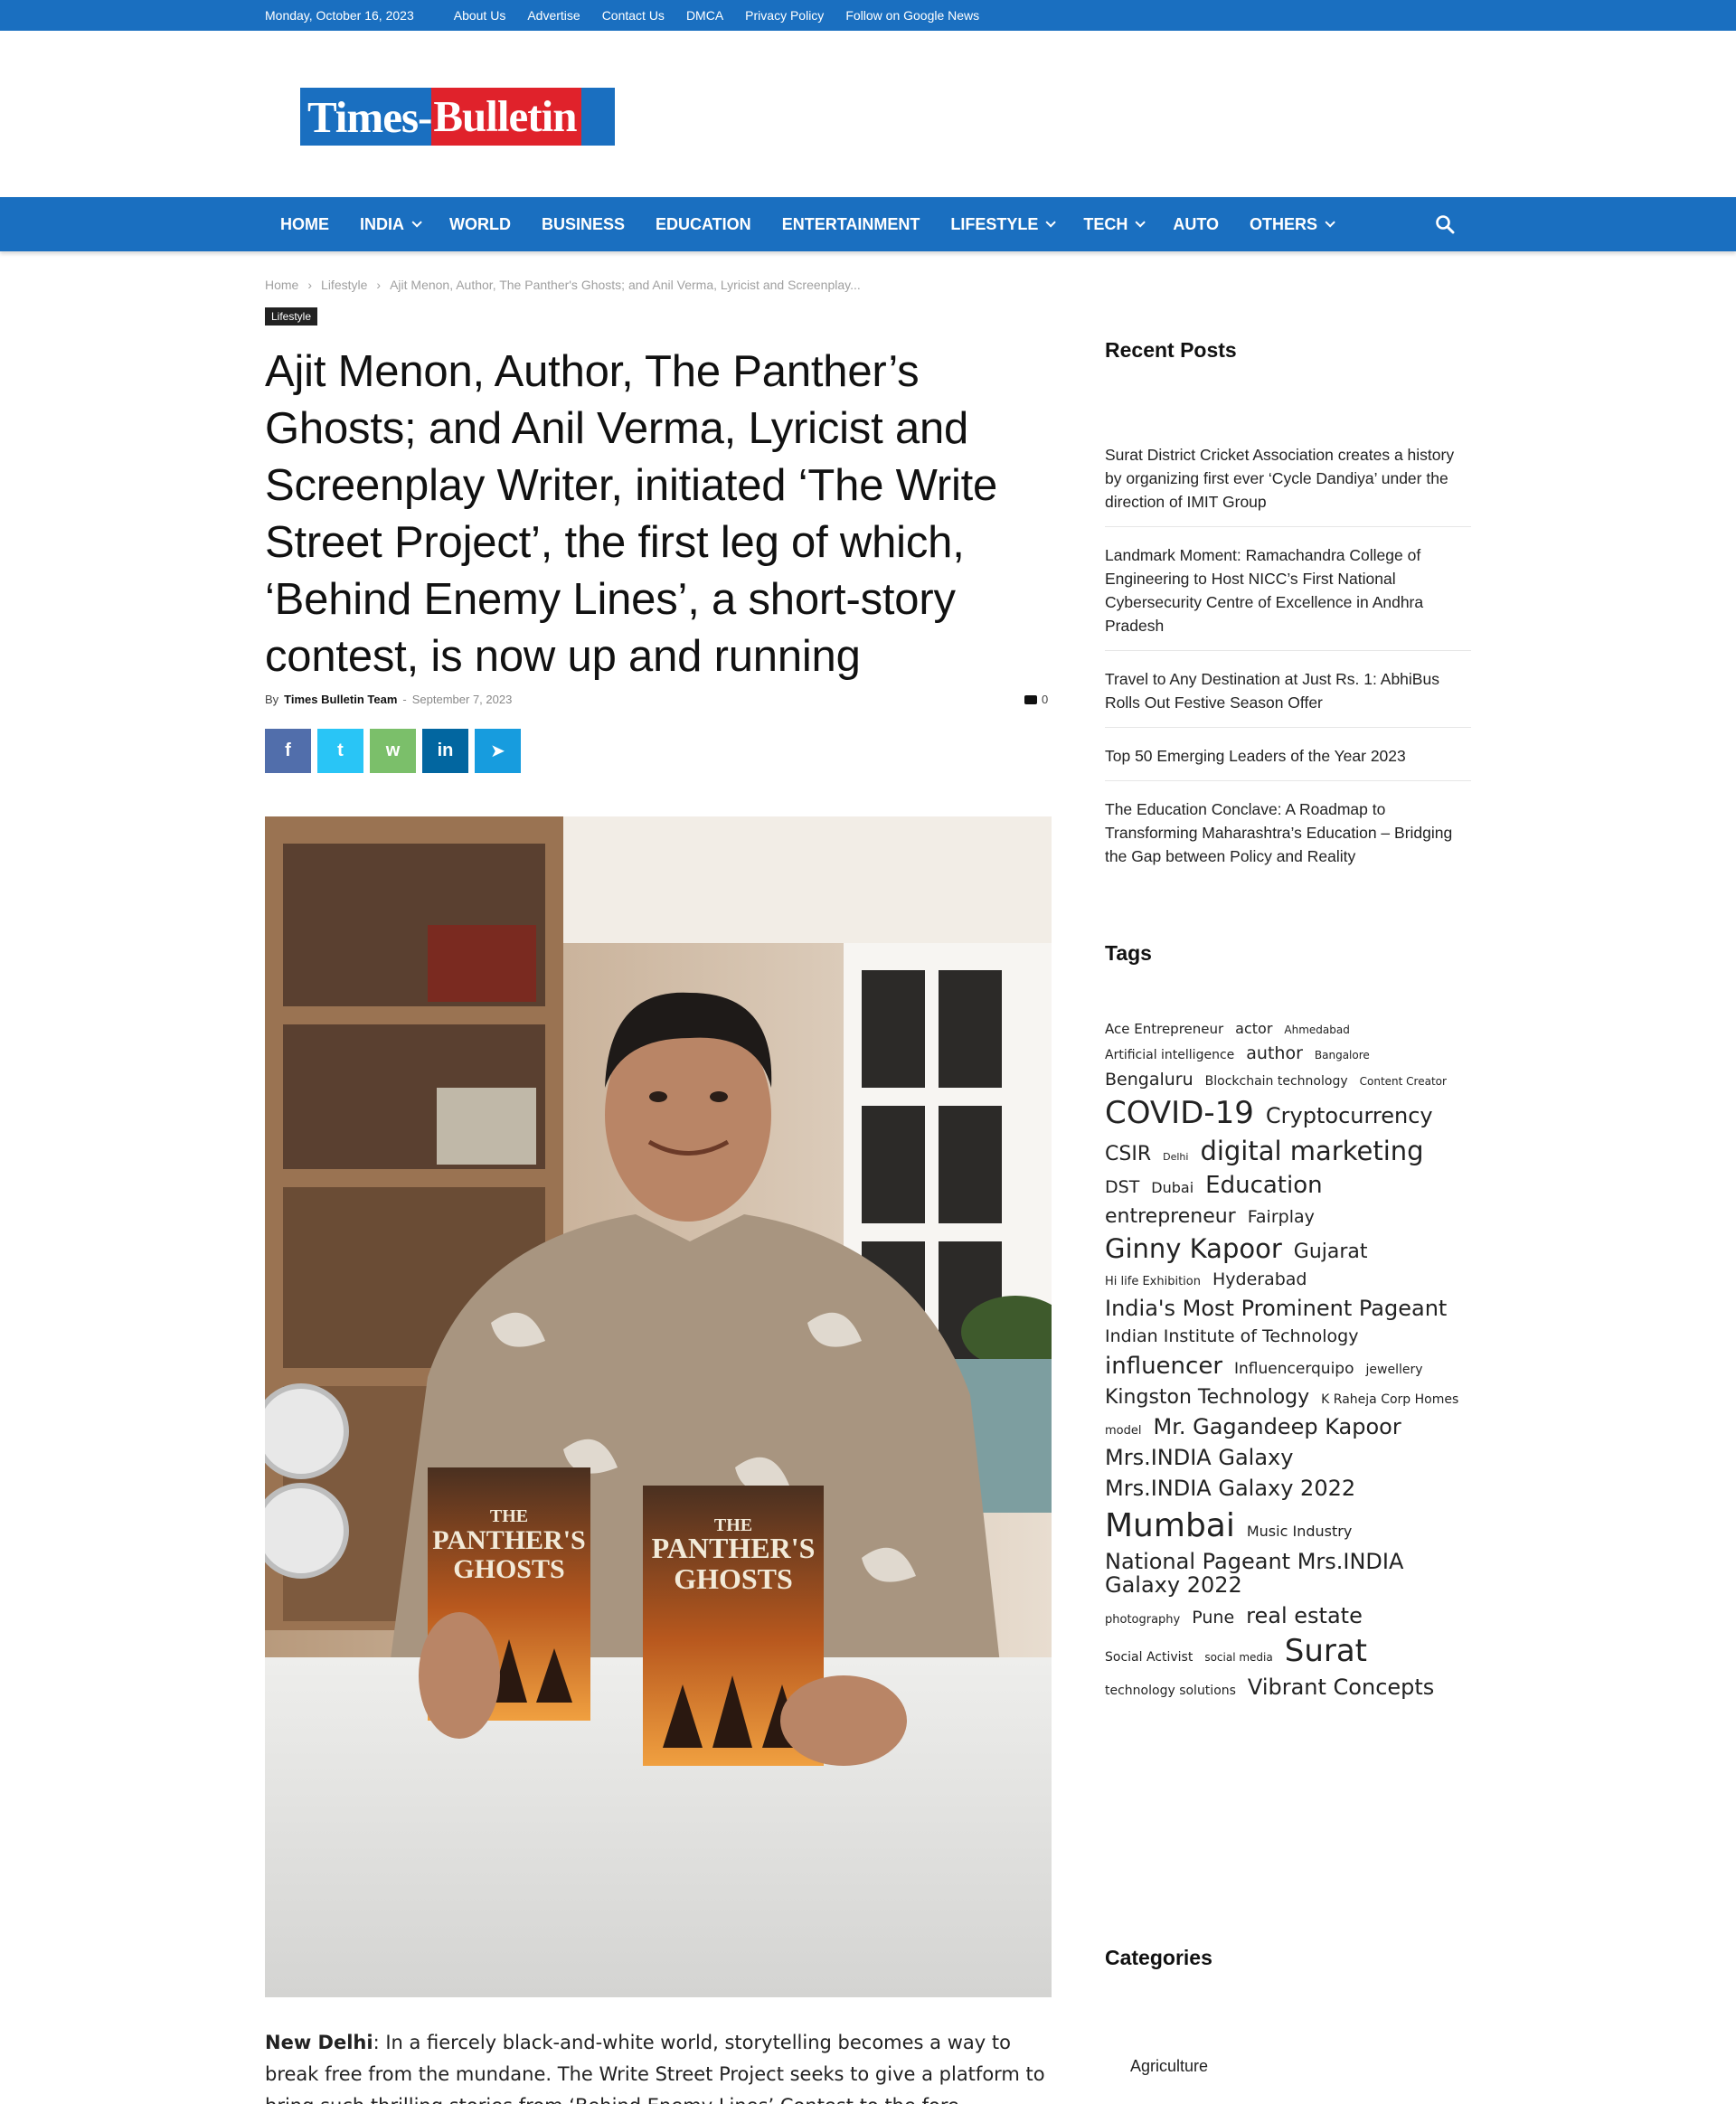 This screenshot has width=1736, height=2104. What do you see at coordinates (344, 285) in the screenshot?
I see `breadcrumb-section: Lifestyle` at bounding box center [344, 285].